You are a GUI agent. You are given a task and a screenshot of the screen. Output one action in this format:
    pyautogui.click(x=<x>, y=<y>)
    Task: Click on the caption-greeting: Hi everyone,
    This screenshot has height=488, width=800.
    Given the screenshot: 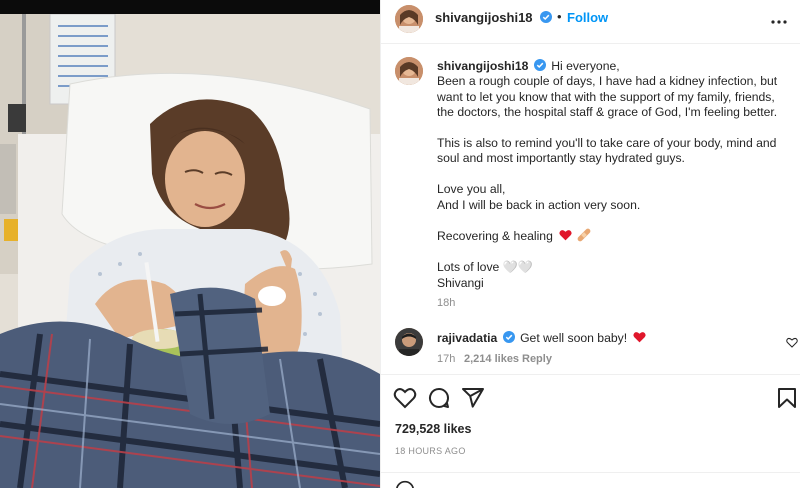 What is the action you would take?
    pyautogui.click(x=585, y=66)
    